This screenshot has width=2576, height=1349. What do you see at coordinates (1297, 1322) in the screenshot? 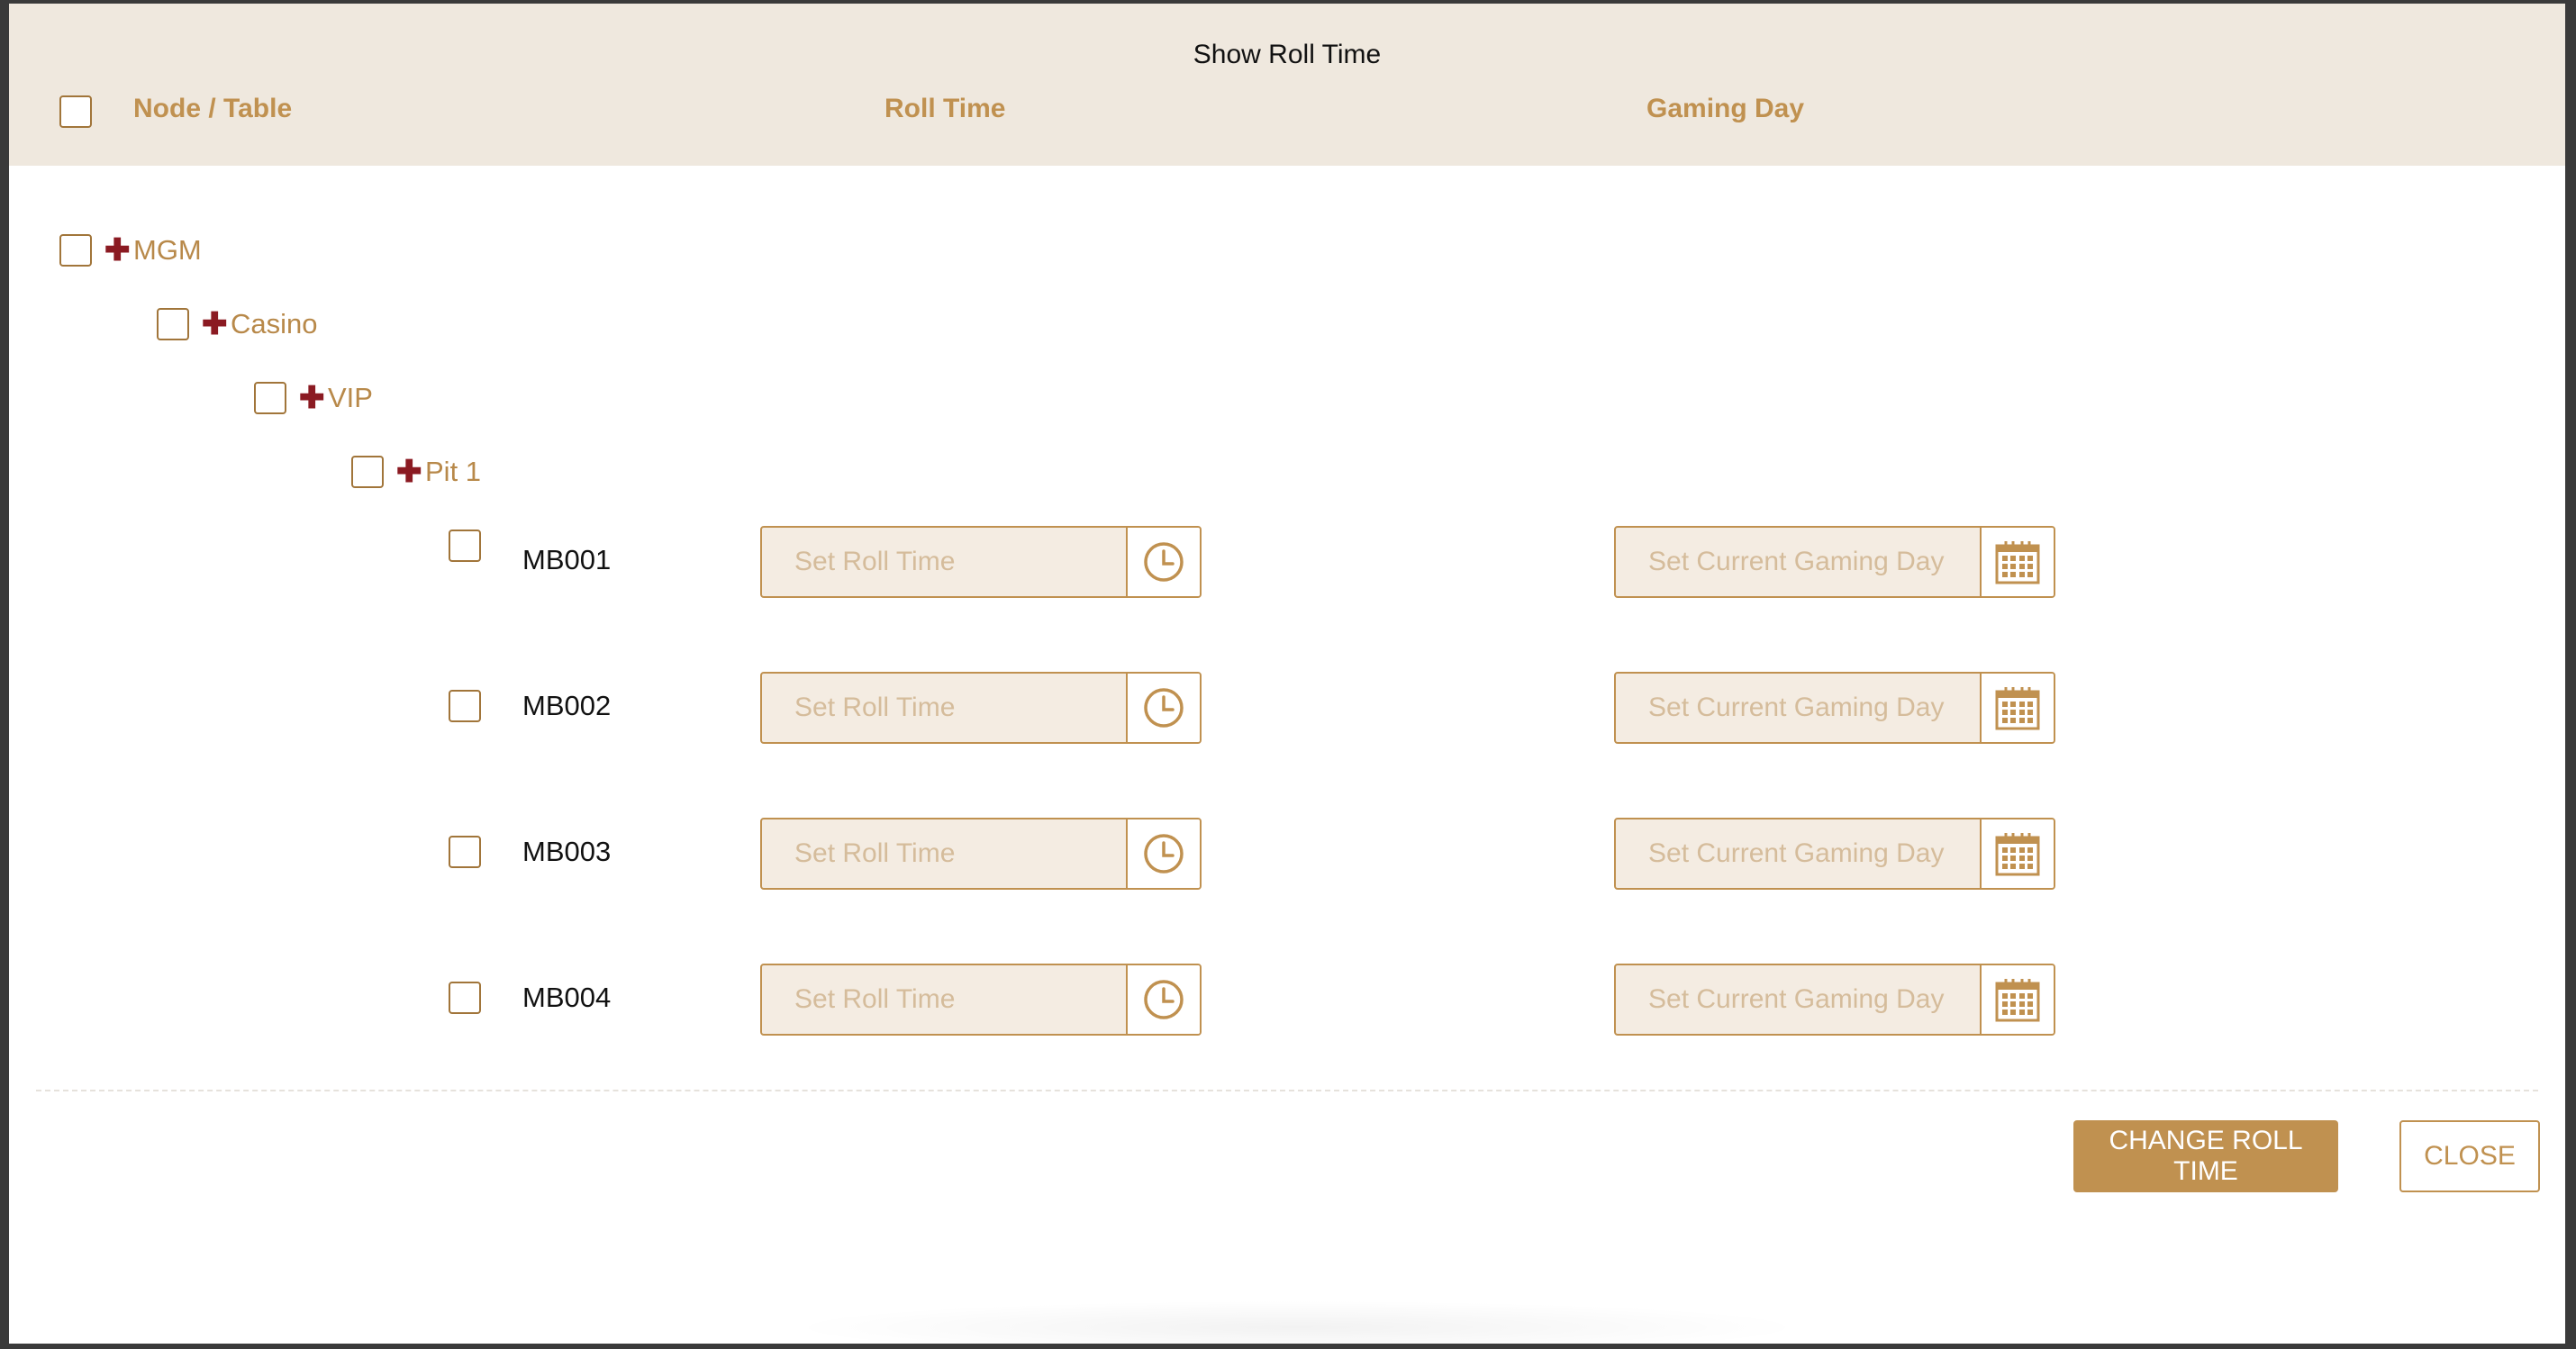
I see `scroll-shadow` at bounding box center [1297, 1322].